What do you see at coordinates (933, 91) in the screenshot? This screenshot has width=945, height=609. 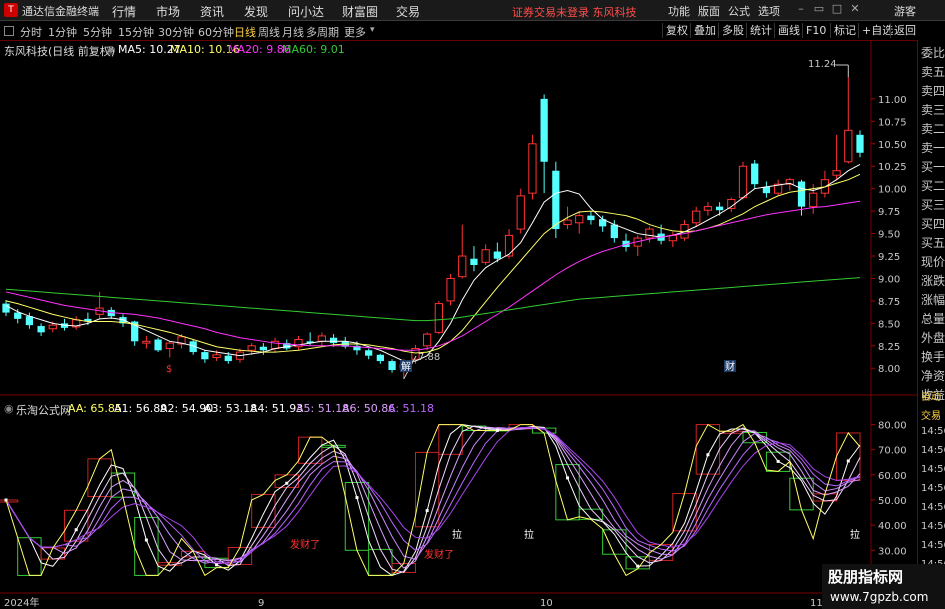 I see `quote-label-2: 卖四` at bounding box center [933, 91].